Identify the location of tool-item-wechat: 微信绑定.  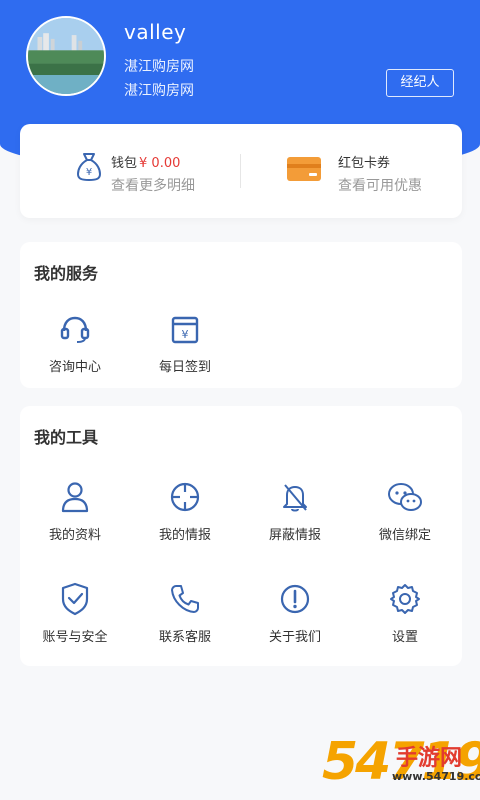
(405, 511).